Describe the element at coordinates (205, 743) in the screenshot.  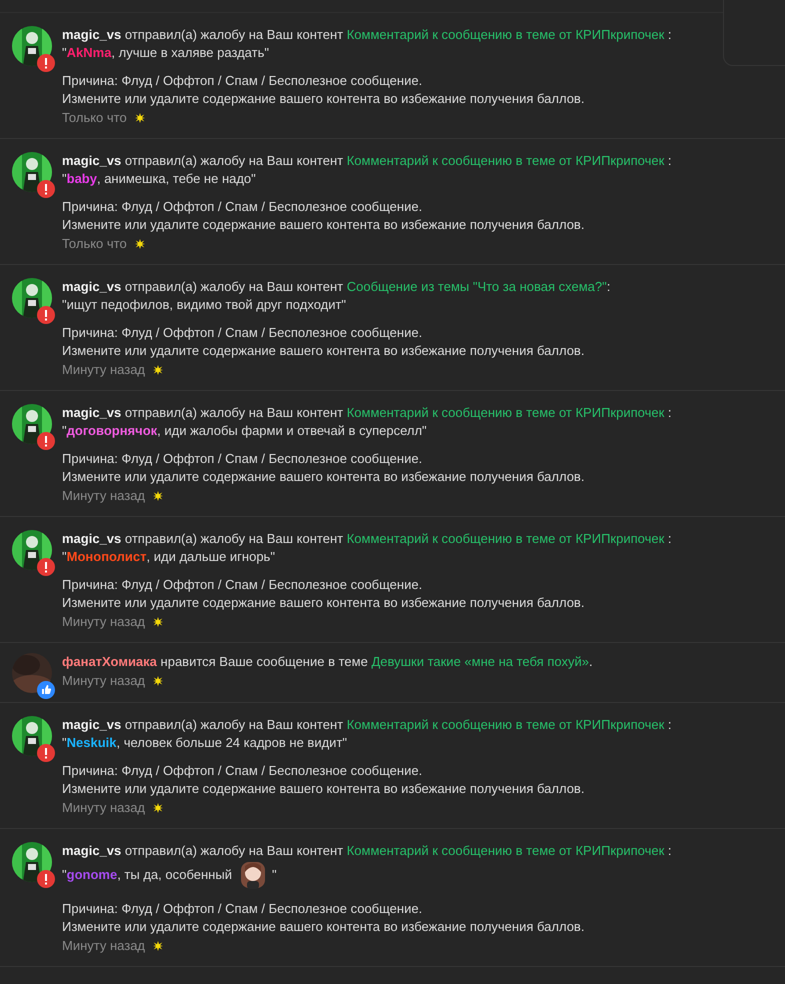
I see `quote-text: "Neskuik, человек больше 24 кадров не видит"` at that location.